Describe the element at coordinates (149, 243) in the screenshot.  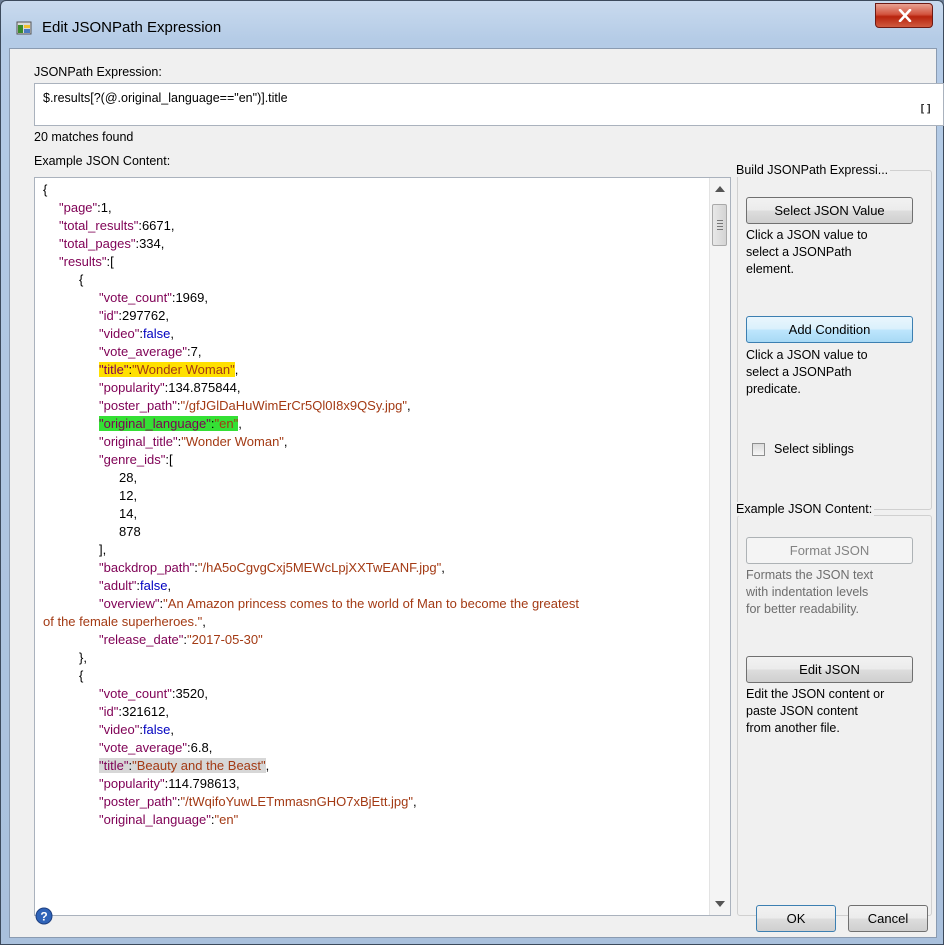
I see `json-punct: :334,` at that location.